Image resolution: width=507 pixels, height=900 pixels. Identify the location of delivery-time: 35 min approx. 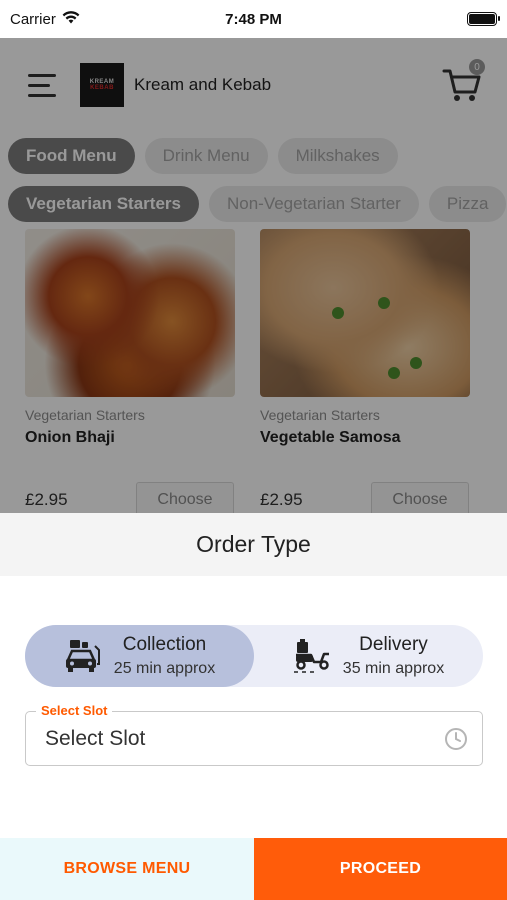
(393, 668).